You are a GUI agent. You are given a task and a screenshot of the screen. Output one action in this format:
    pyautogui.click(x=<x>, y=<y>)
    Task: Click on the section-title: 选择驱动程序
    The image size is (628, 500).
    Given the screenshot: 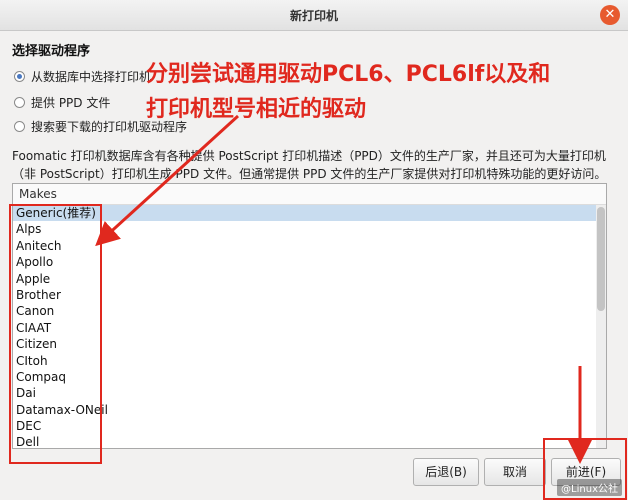 What is the action you would take?
    pyautogui.click(x=51, y=51)
    